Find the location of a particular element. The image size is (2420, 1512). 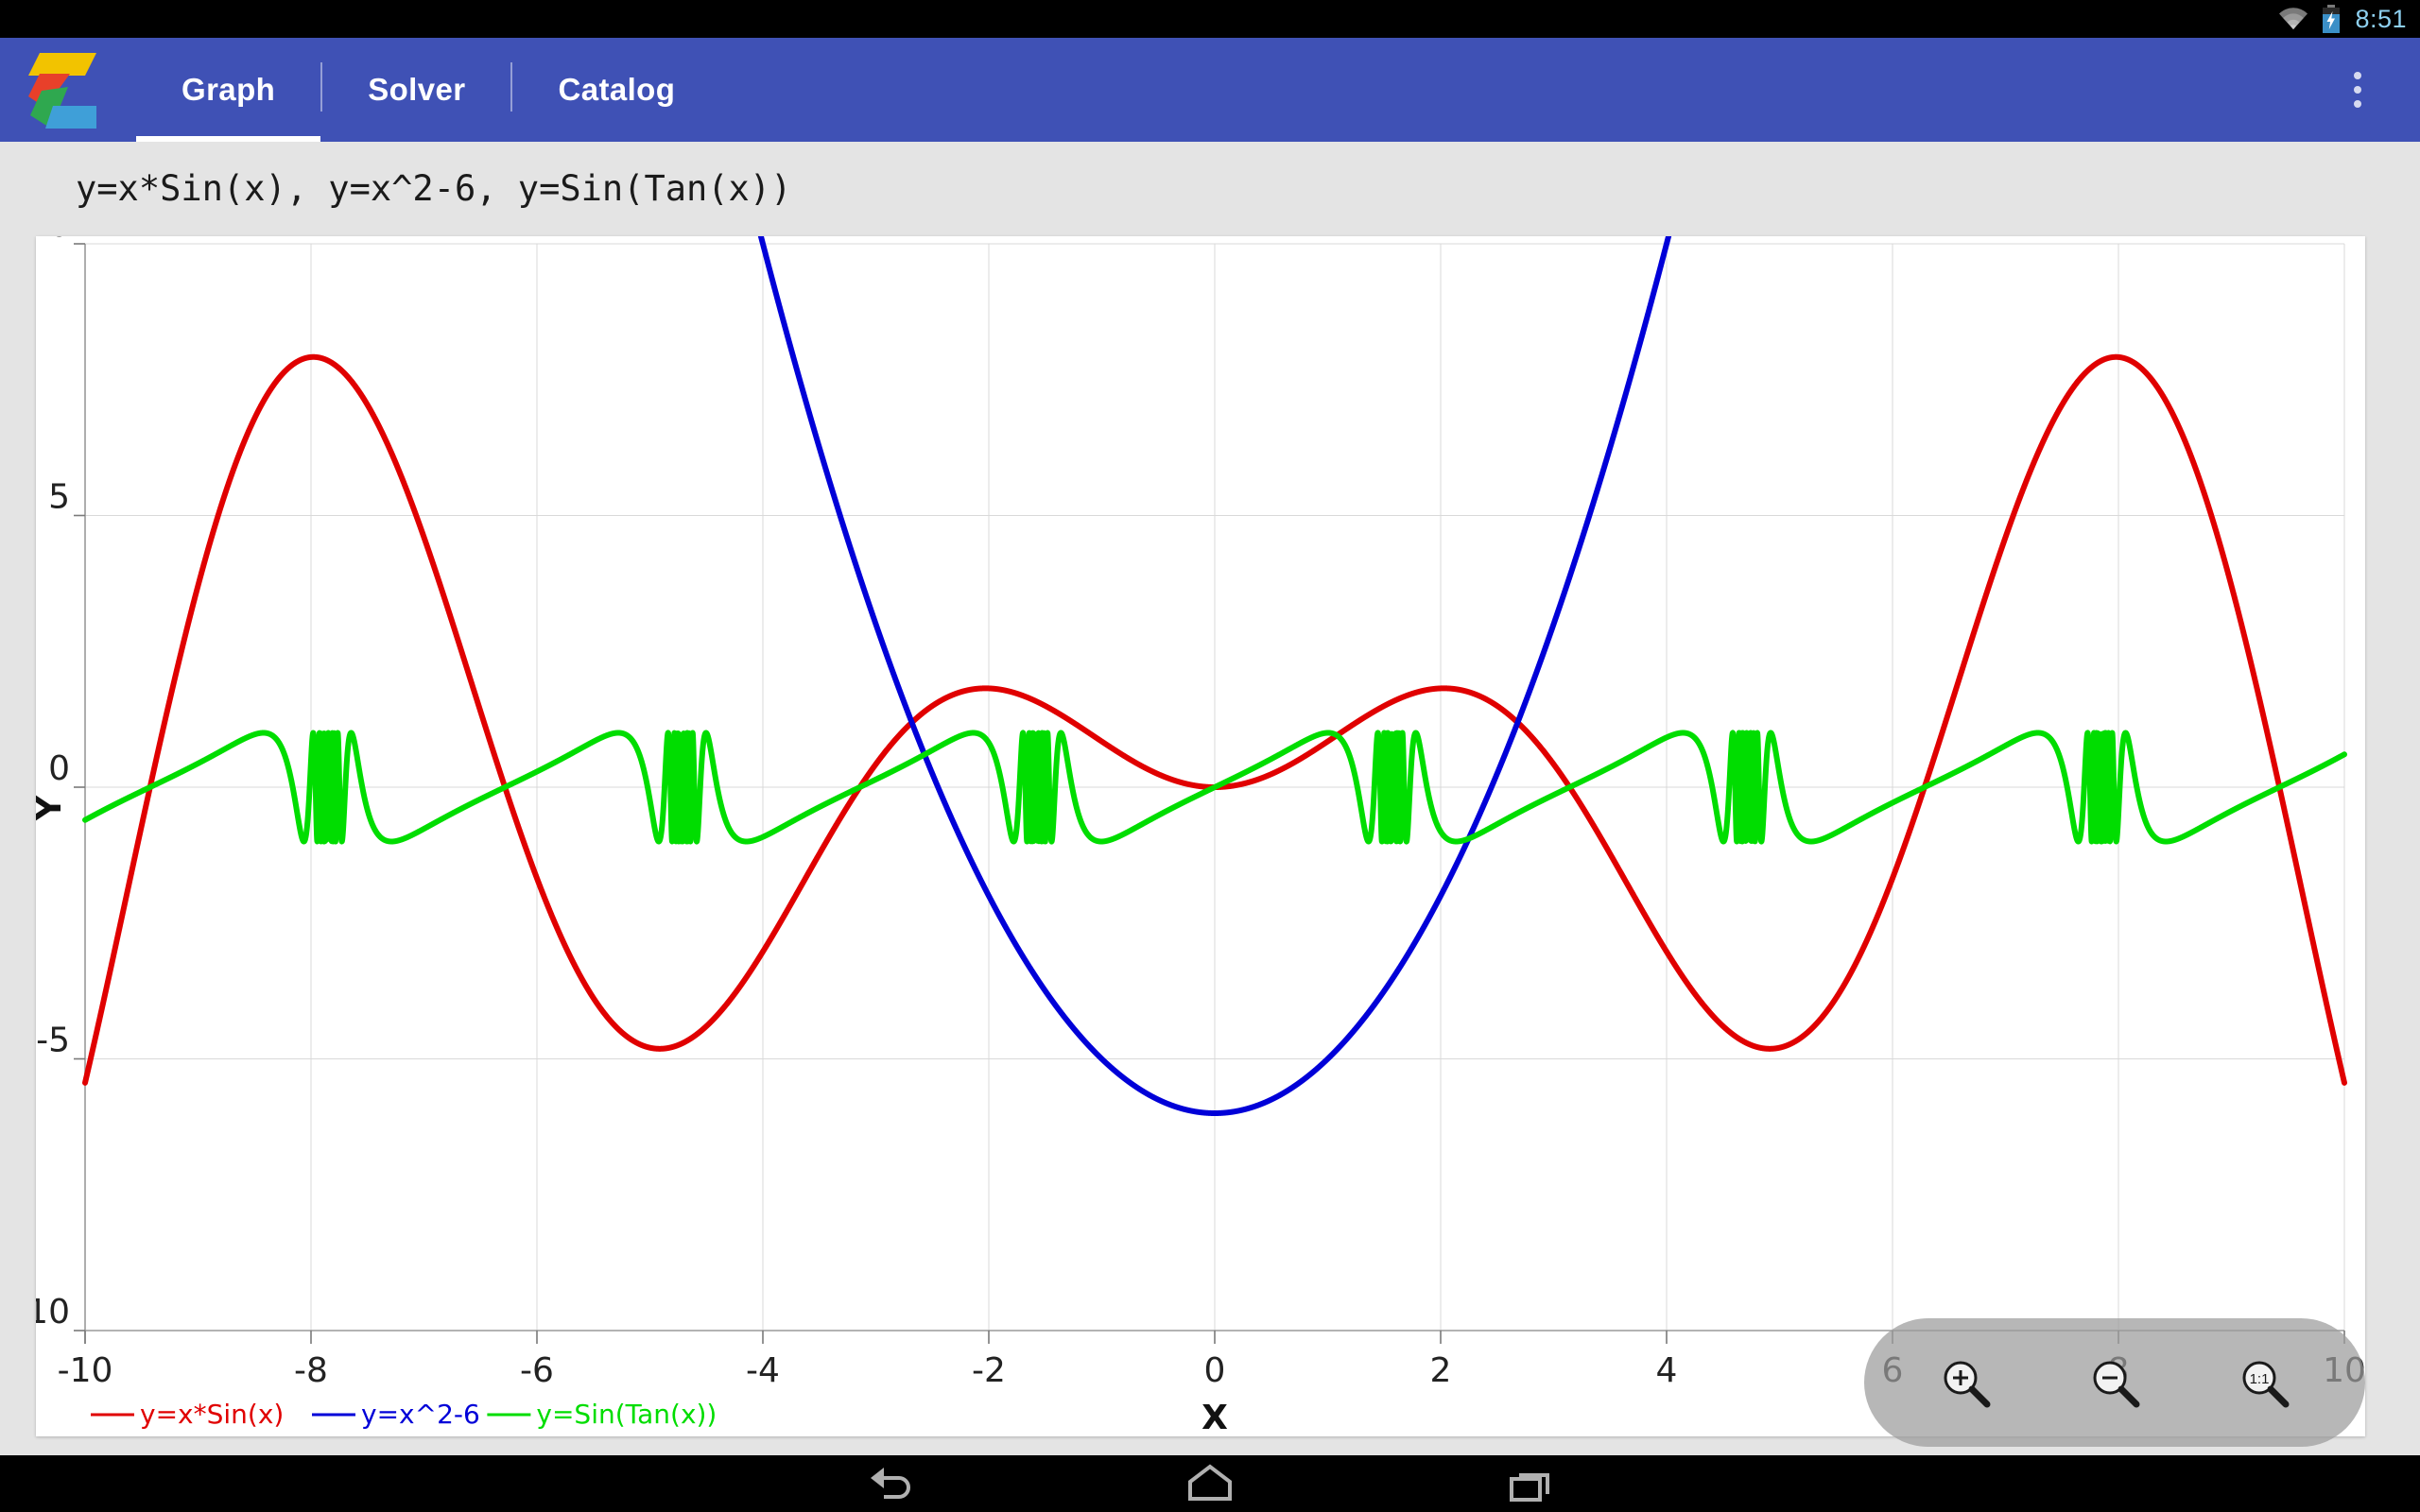

app-bar: Graph Solver Catalog is located at coordinates (1210, 90).